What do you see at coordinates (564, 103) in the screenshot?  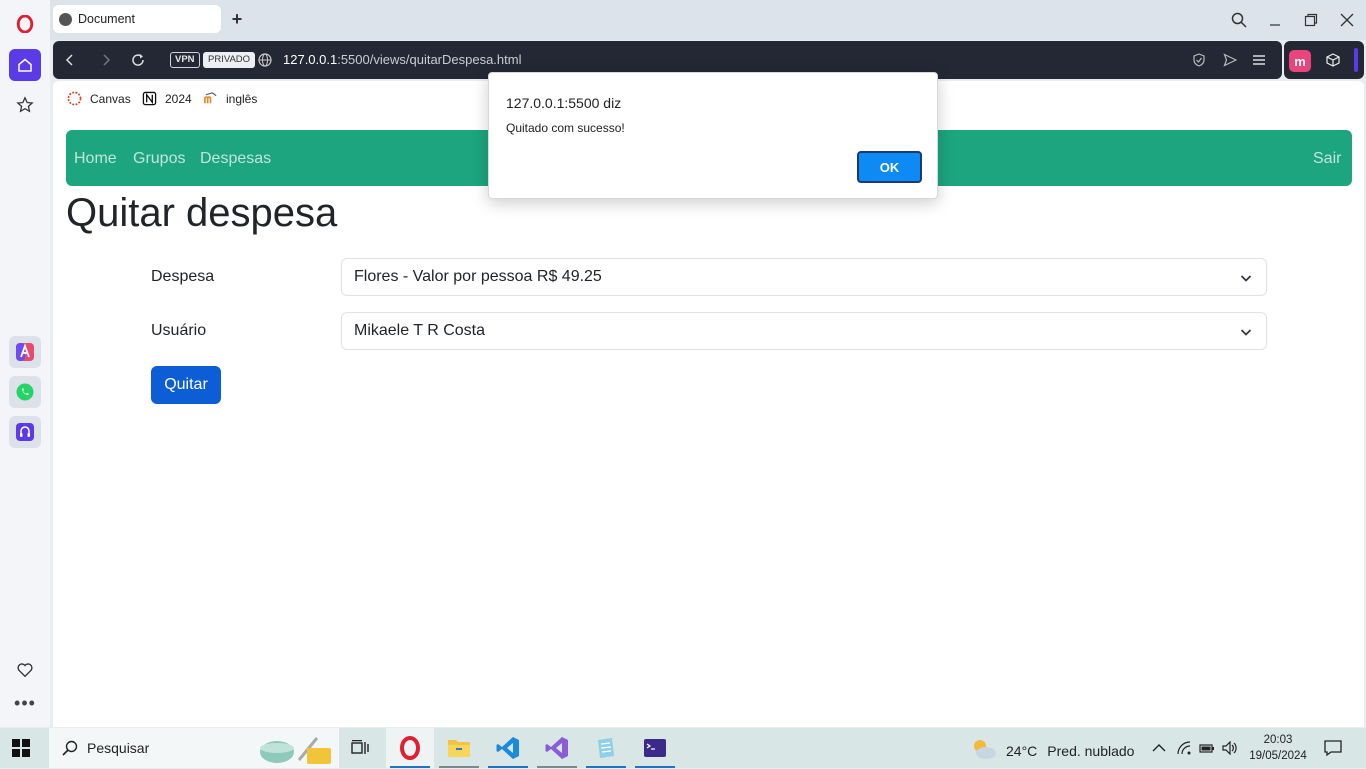 I see `dialog-title: 127.0.0.1:5500 diz` at bounding box center [564, 103].